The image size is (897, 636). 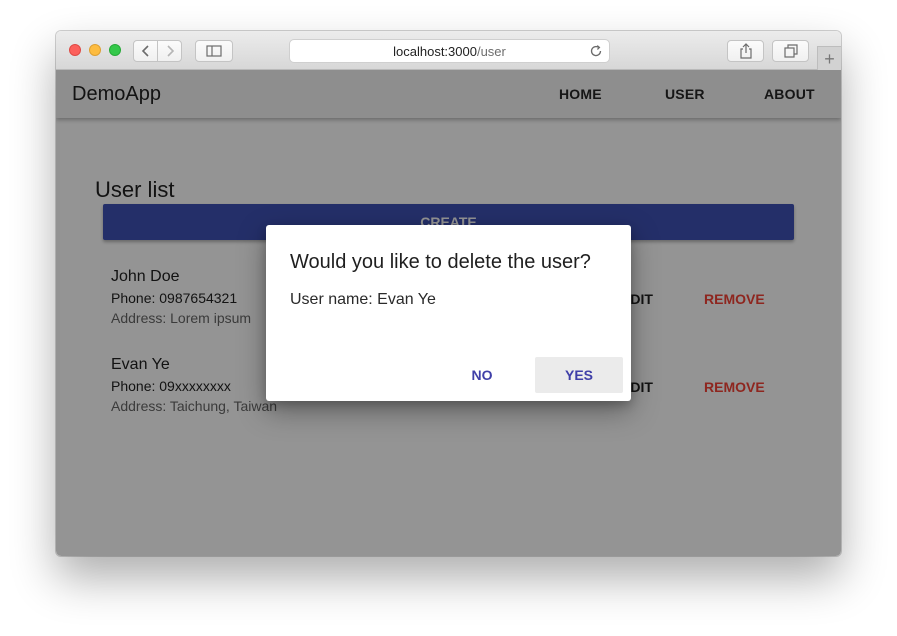 I want to click on sidebar-icon, so click(x=214, y=51).